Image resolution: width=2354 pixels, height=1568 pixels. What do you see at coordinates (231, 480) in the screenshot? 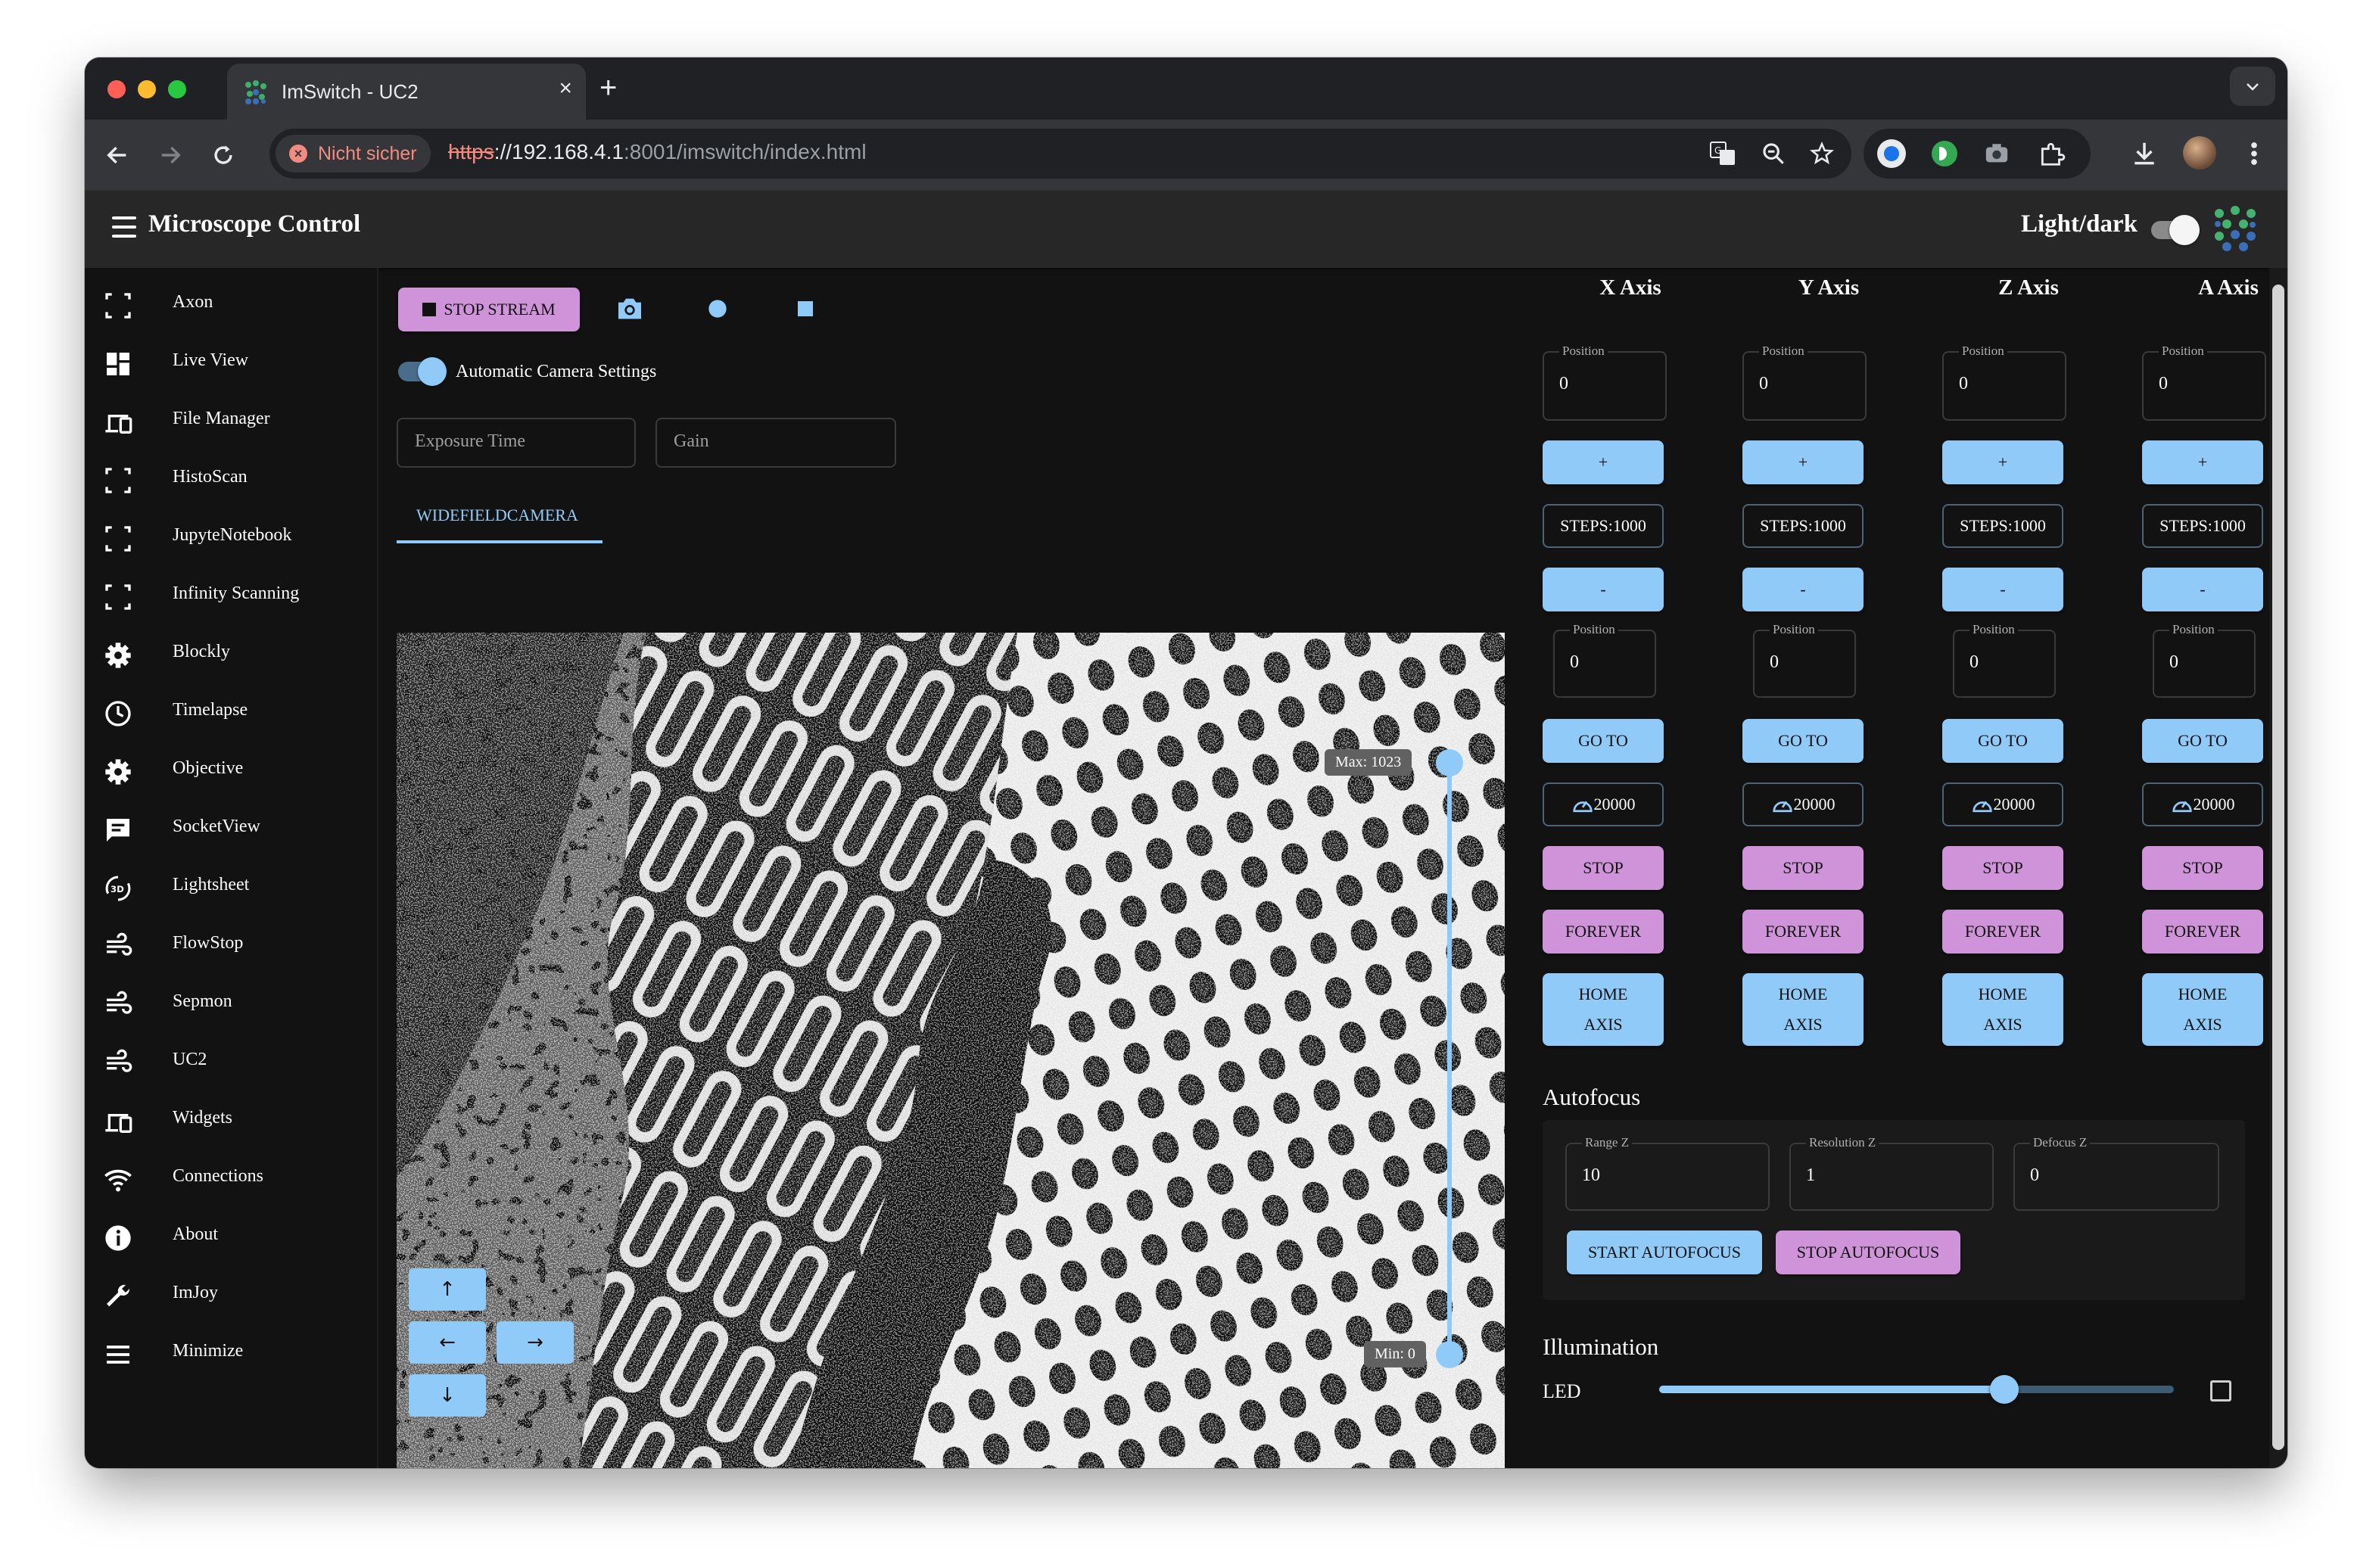
I see `sidebar-item-histoscan: HistoScan` at bounding box center [231, 480].